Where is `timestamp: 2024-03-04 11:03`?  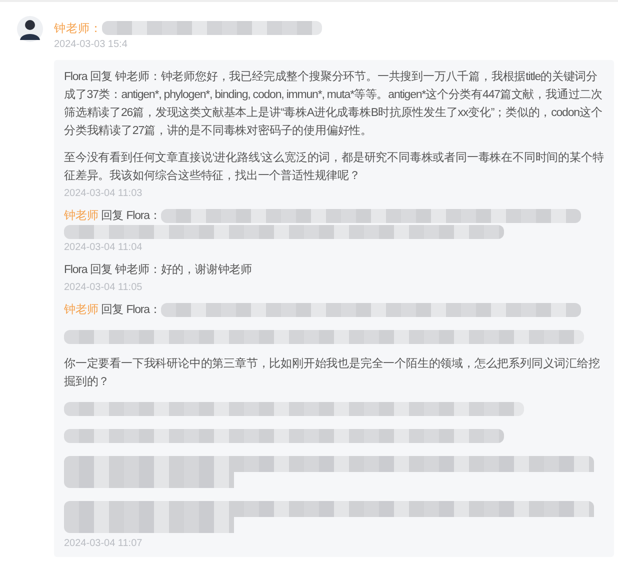
timestamp: 2024-03-04 11:03 is located at coordinates (104, 194).